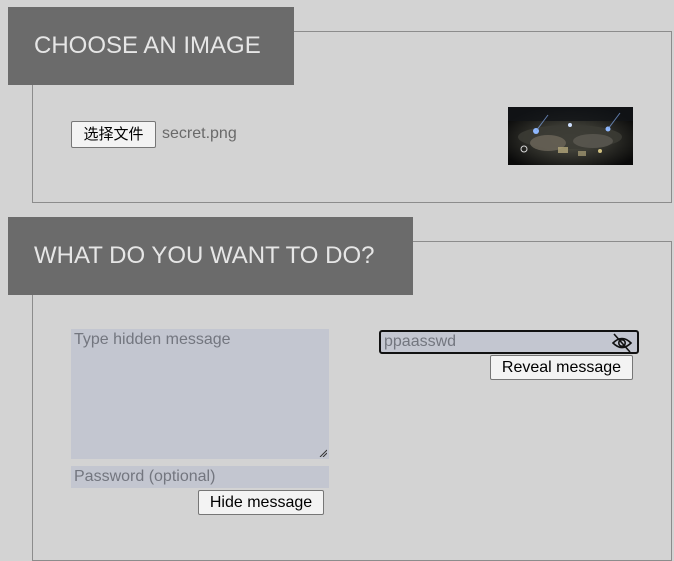 The height and width of the screenshot is (561, 674). I want to click on choose-image-heading: CHOOSE AN IMAGE, so click(151, 46).